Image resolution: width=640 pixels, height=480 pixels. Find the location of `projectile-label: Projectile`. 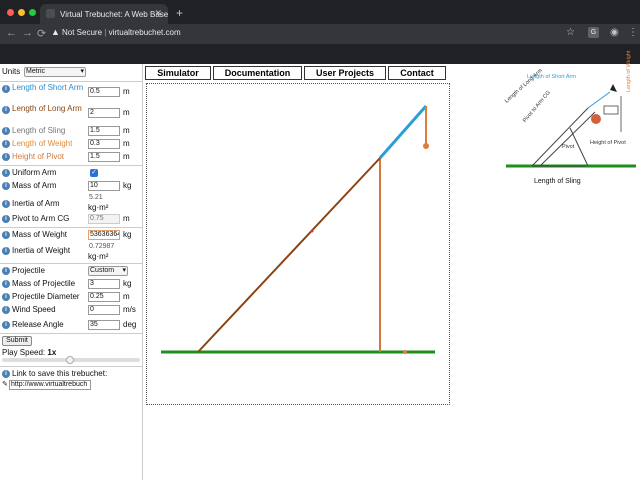

projectile-label: Projectile is located at coordinates (28, 270).